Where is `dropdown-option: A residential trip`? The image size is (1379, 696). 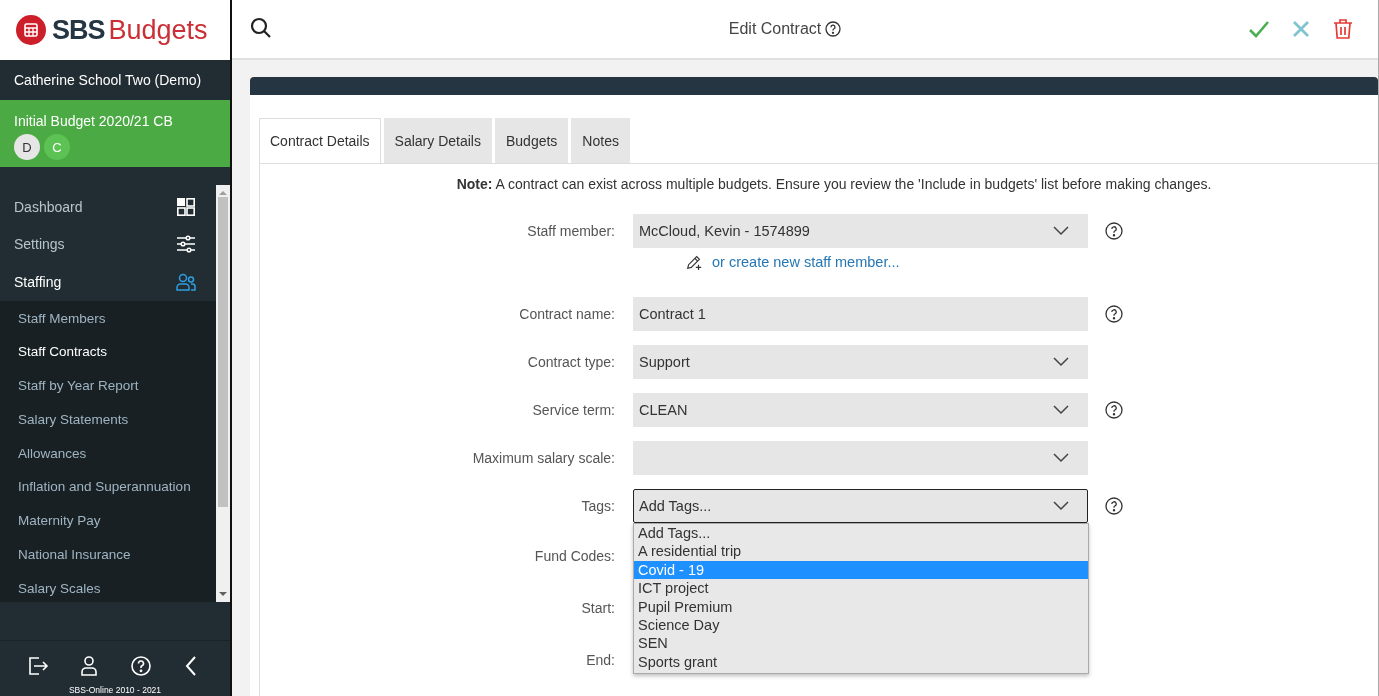 dropdown-option: A residential trip is located at coordinates (861, 551).